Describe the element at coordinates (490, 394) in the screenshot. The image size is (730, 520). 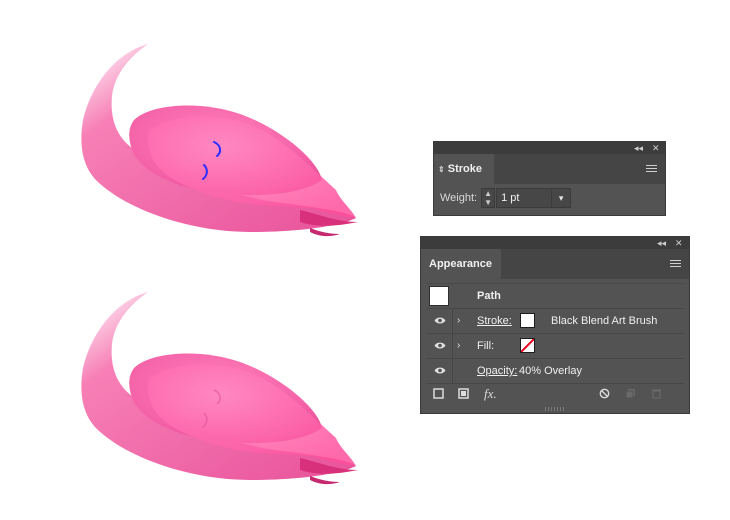
I see `fx-icon: fx.` at that location.